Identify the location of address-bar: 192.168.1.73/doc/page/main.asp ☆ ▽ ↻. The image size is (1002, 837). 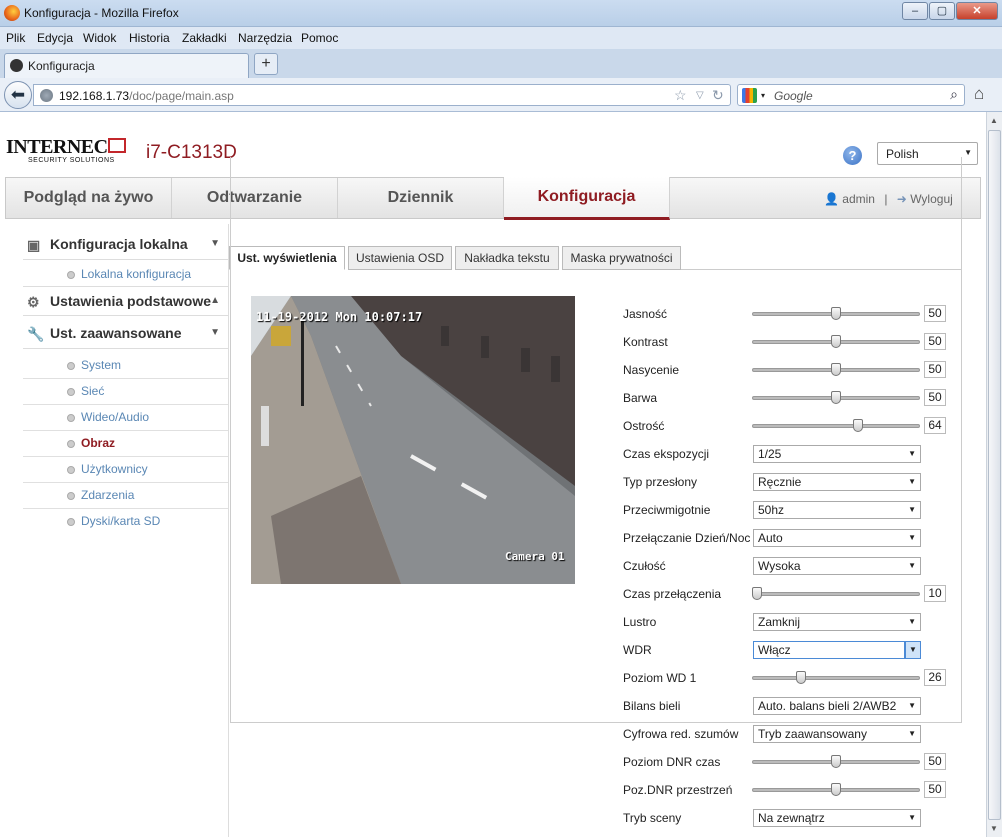
(382, 95).